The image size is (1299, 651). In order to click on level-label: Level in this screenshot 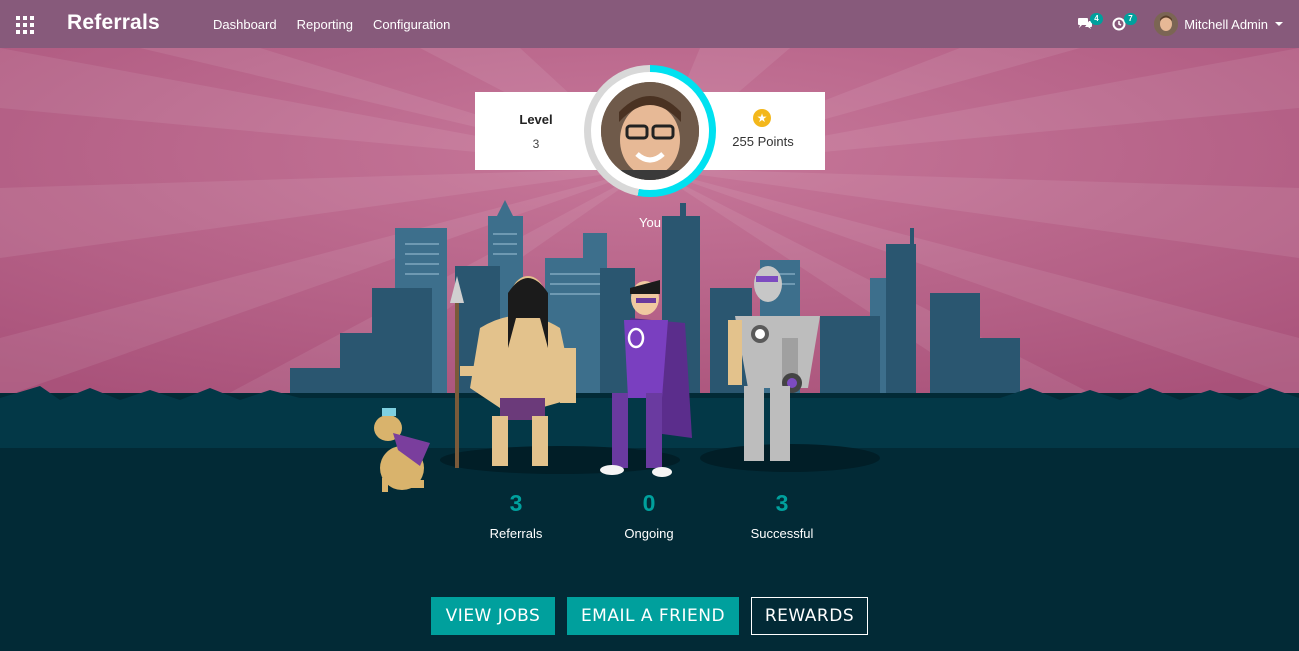, I will do `click(536, 119)`.